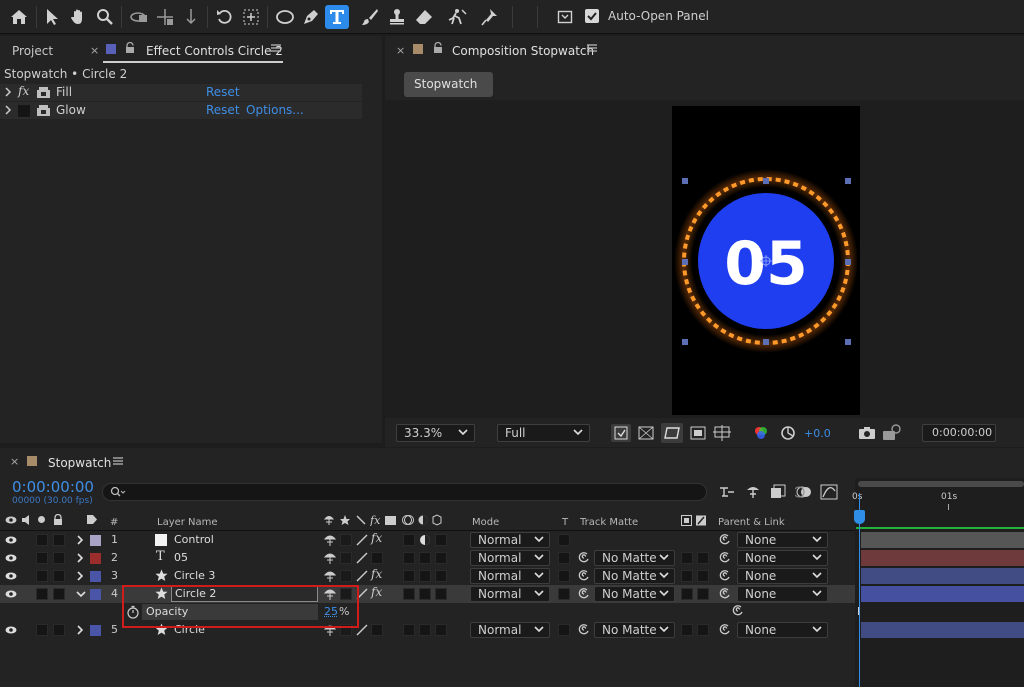 This screenshot has height=687, width=1024. I want to click on effect-row-fill: fx Fill Reset, so click(181, 92).